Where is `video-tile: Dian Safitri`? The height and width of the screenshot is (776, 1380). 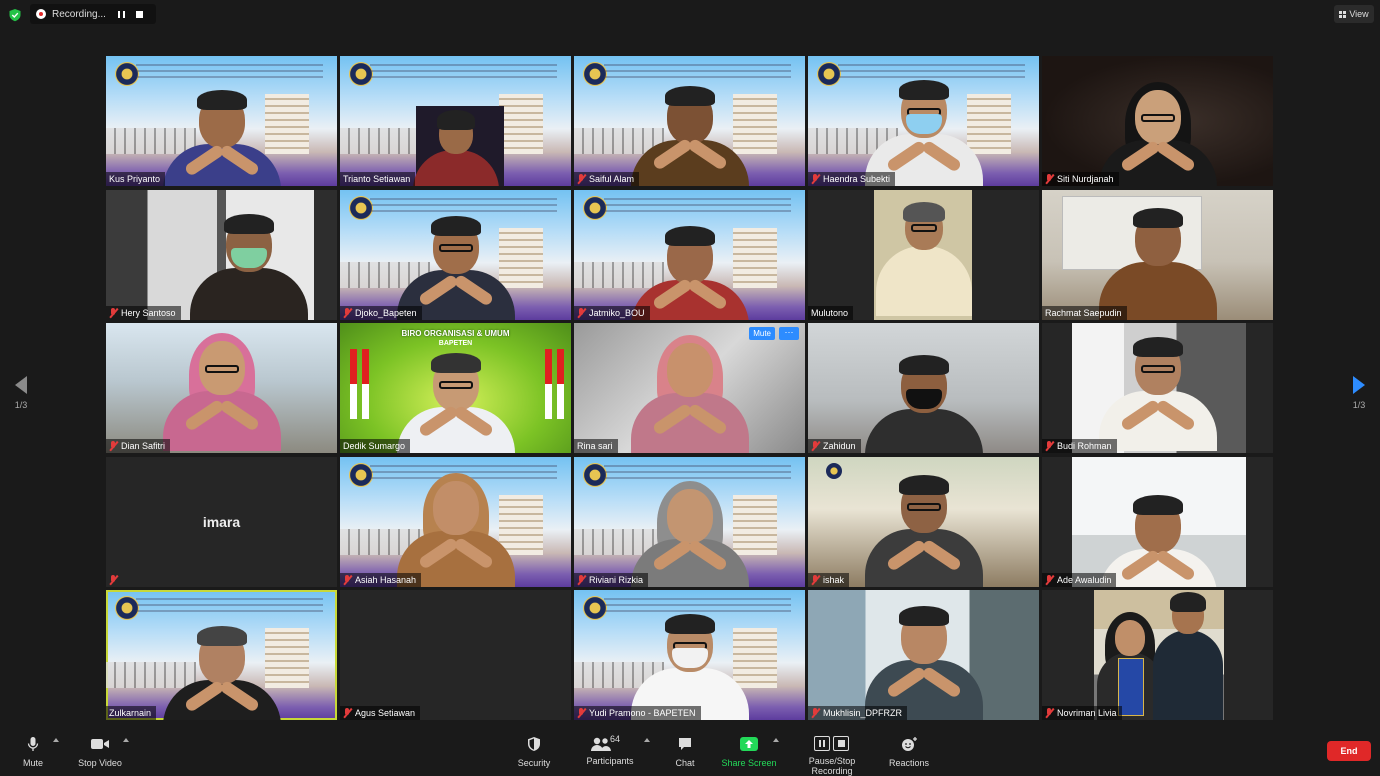
video-tile: Dian Safitri is located at coordinates (221, 388).